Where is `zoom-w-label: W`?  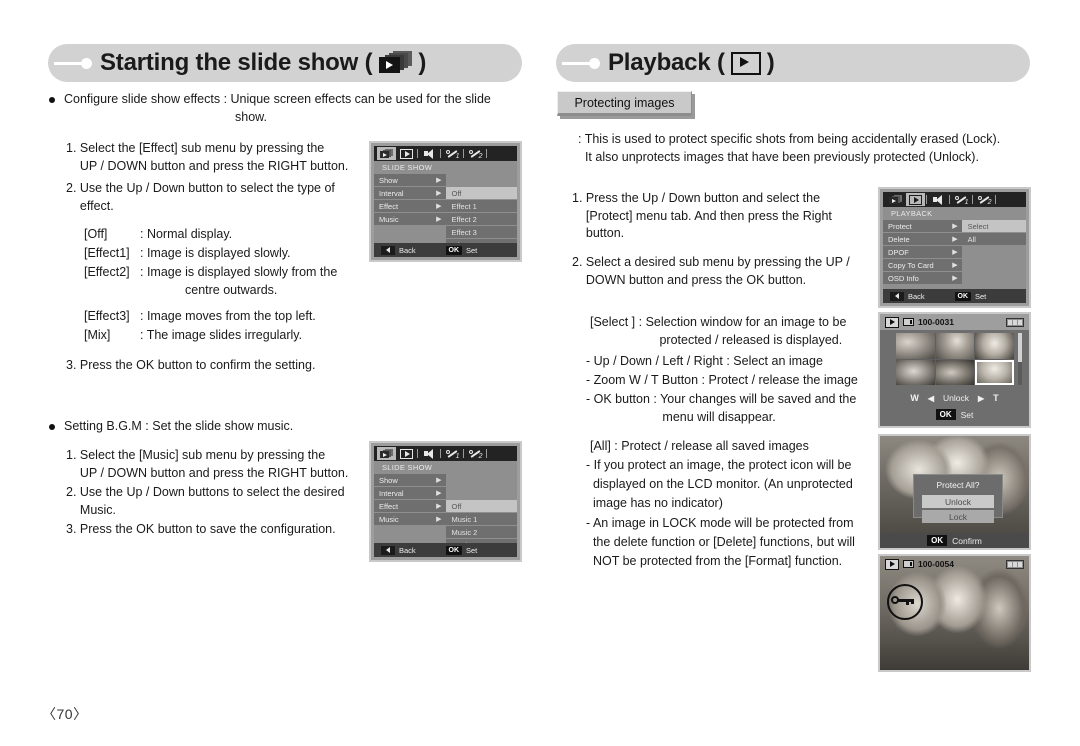
zoom-w-label: W is located at coordinates (914, 398).